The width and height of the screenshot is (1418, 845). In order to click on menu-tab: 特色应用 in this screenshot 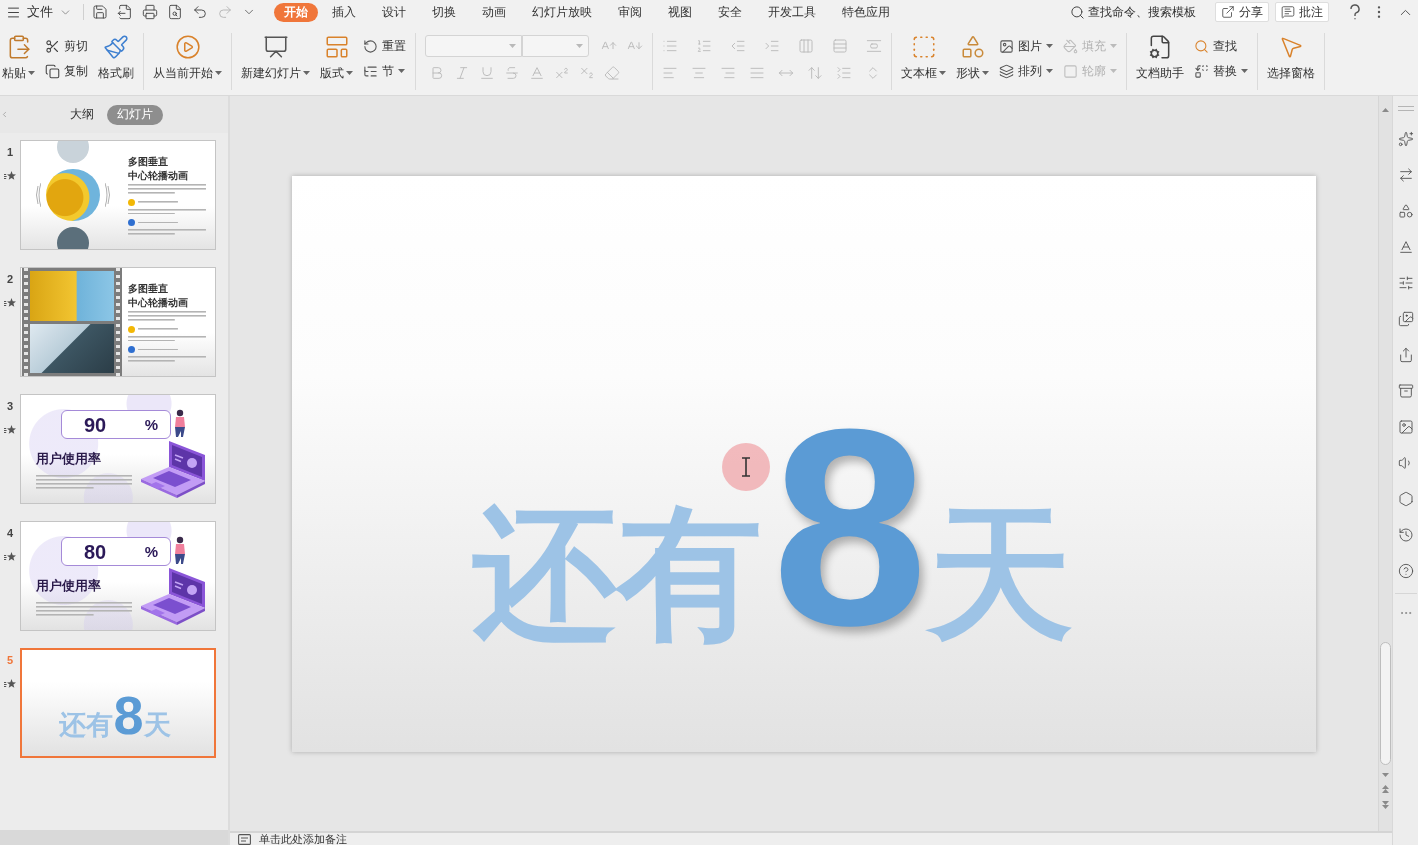, I will do `click(866, 12)`.